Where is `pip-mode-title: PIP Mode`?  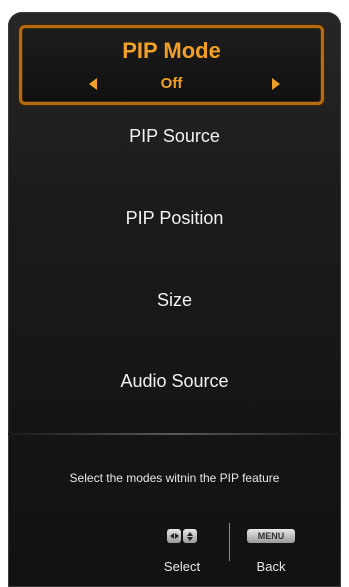 pip-mode-title: PIP Mode is located at coordinates (171, 50).